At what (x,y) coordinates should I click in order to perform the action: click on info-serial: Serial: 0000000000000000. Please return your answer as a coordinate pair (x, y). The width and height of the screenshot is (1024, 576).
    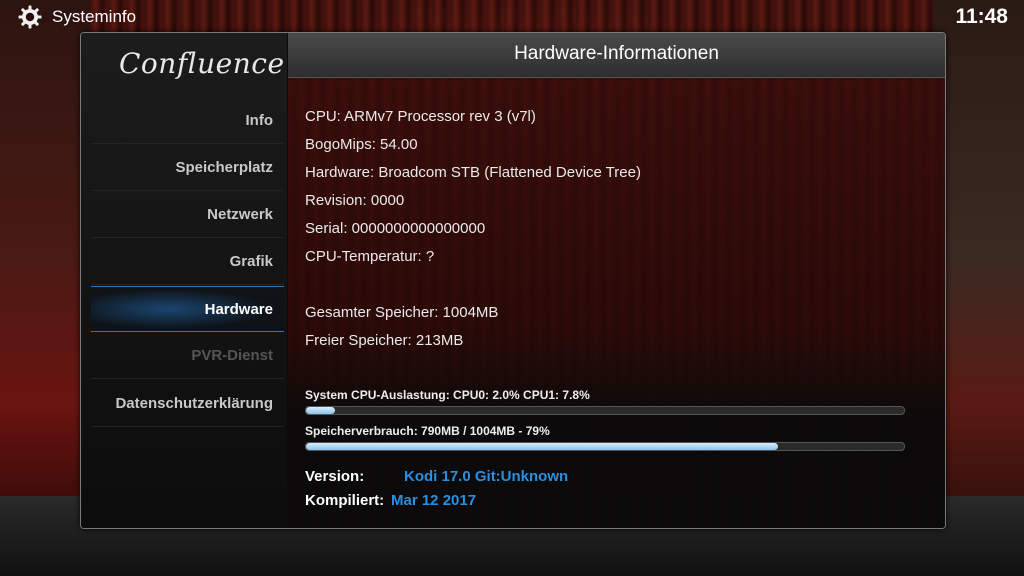
    Looking at the image, I should click on (395, 228).